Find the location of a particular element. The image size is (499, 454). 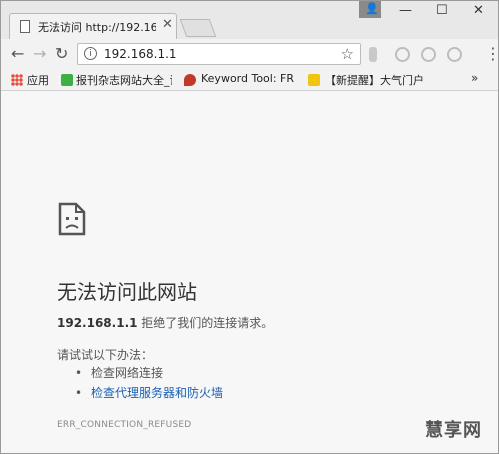

extension-icon is located at coordinates (373, 54).